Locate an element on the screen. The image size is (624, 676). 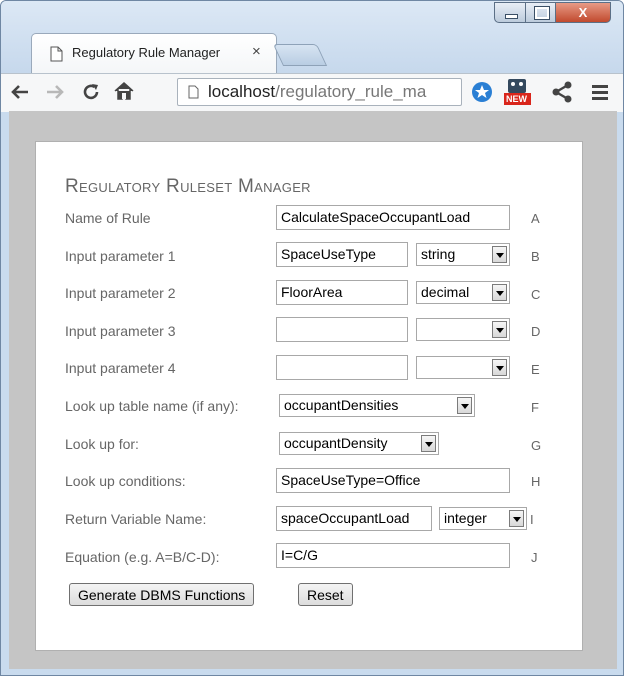
lookup-for-select: occupantDensity is located at coordinates (359, 443).